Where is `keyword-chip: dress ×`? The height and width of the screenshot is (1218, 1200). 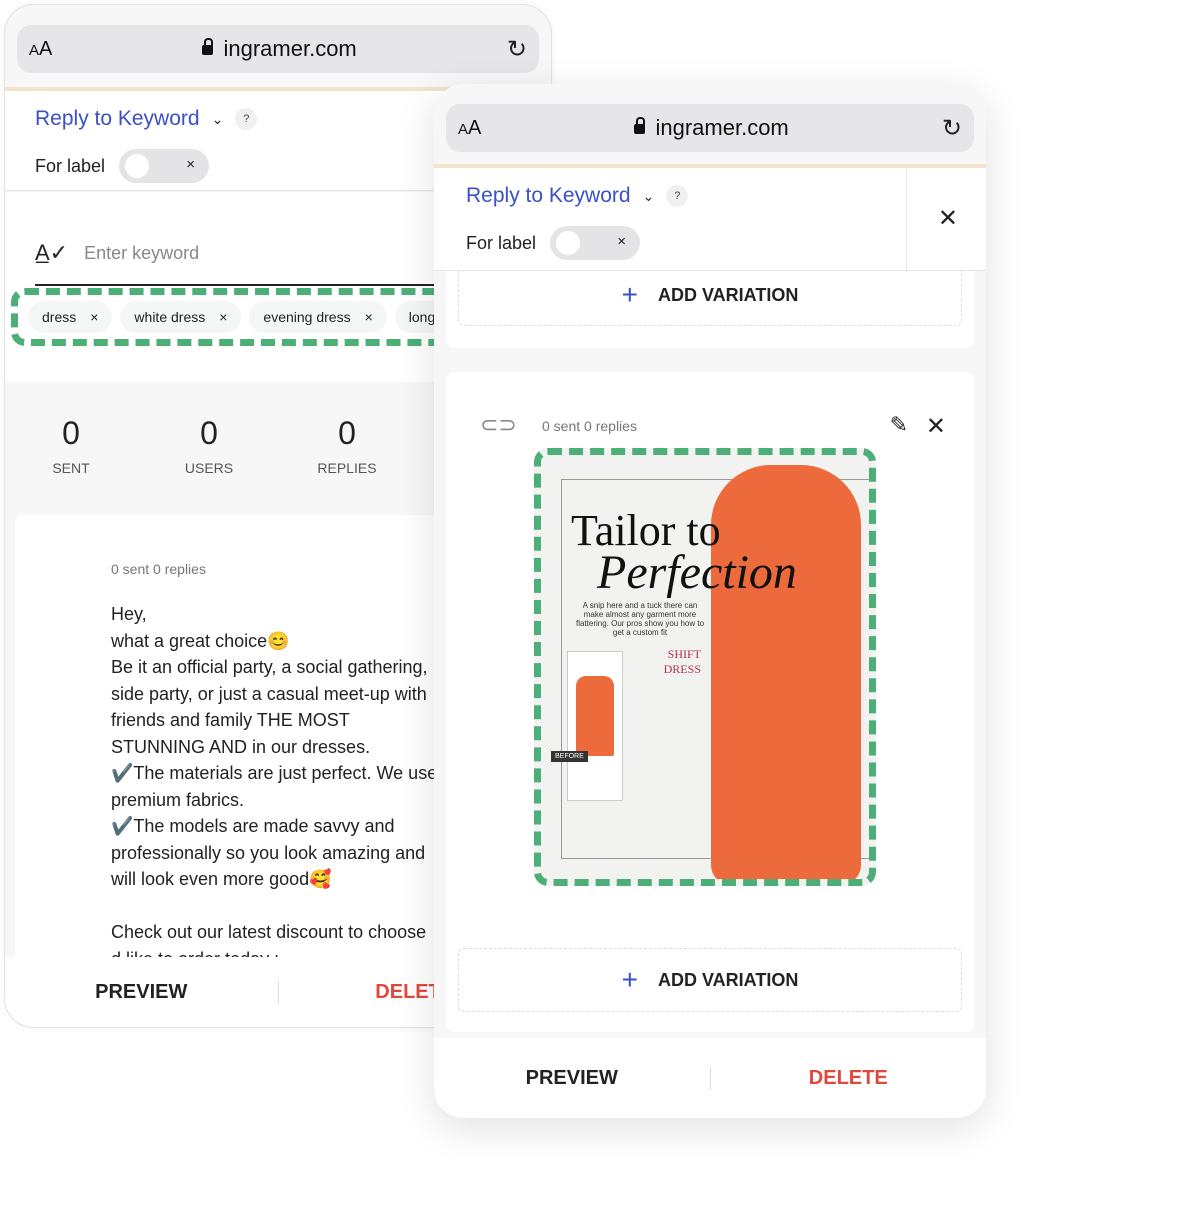 keyword-chip: dress × is located at coordinates (70, 317).